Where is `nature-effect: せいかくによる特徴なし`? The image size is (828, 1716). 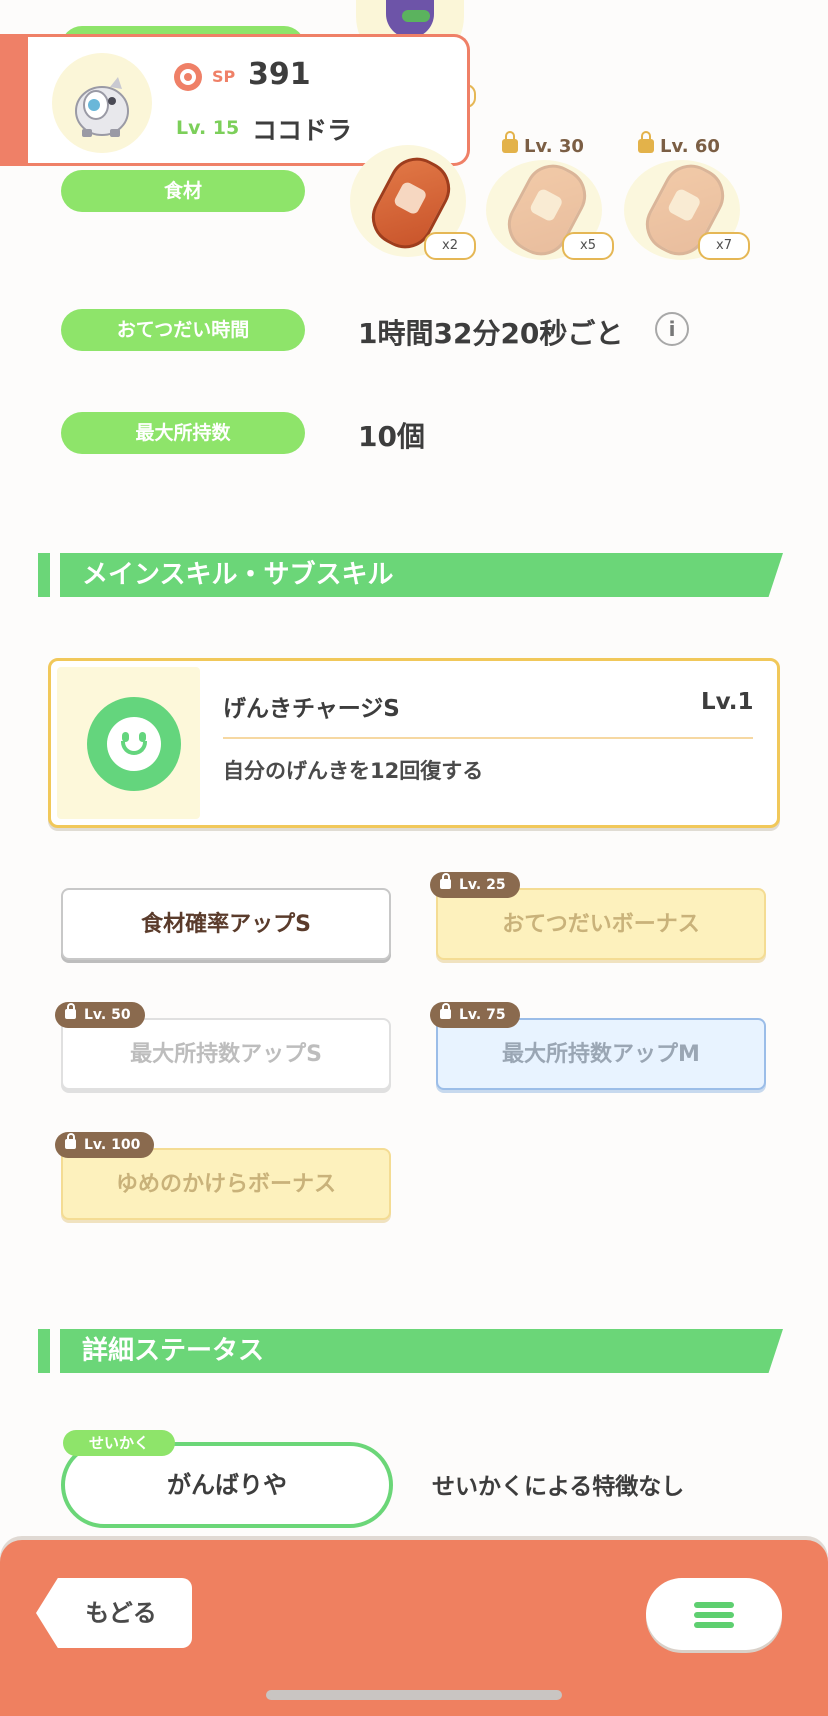
nature-effect: せいかくによる特徴なし is located at coordinates (558, 1487).